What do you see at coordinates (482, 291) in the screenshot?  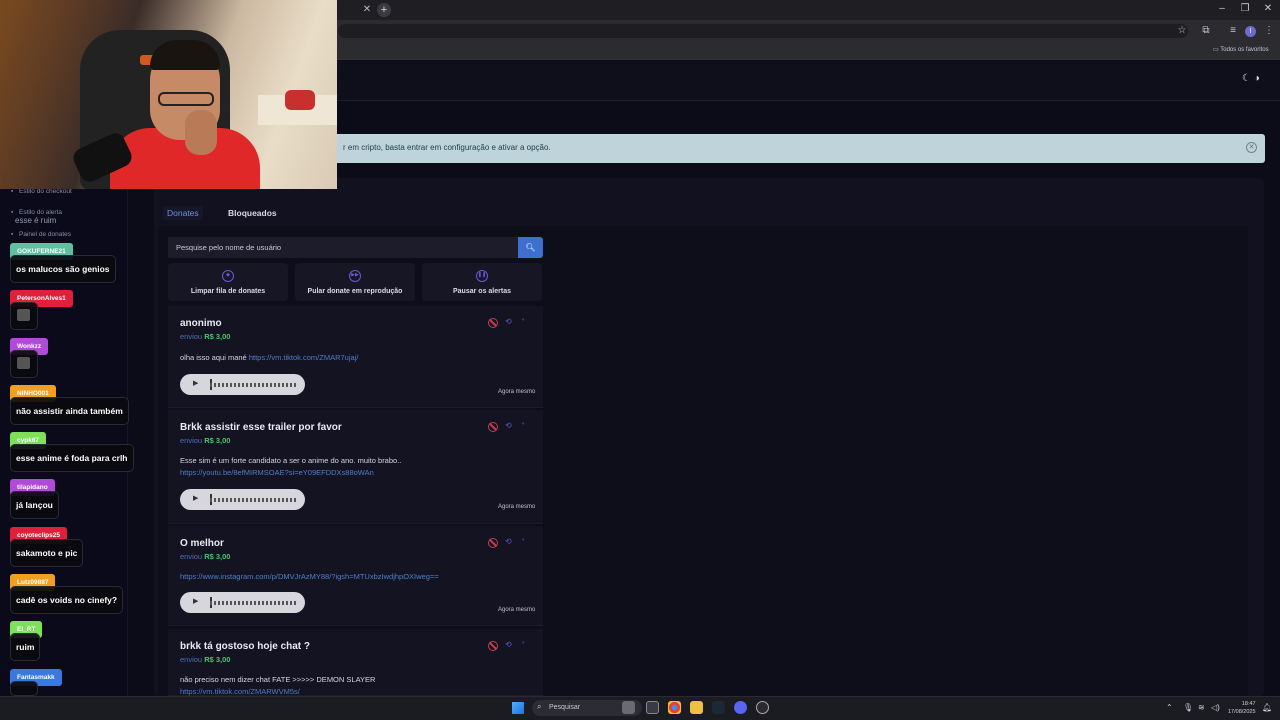 I see `pause-alerts-label: Pausar os alertas` at bounding box center [482, 291].